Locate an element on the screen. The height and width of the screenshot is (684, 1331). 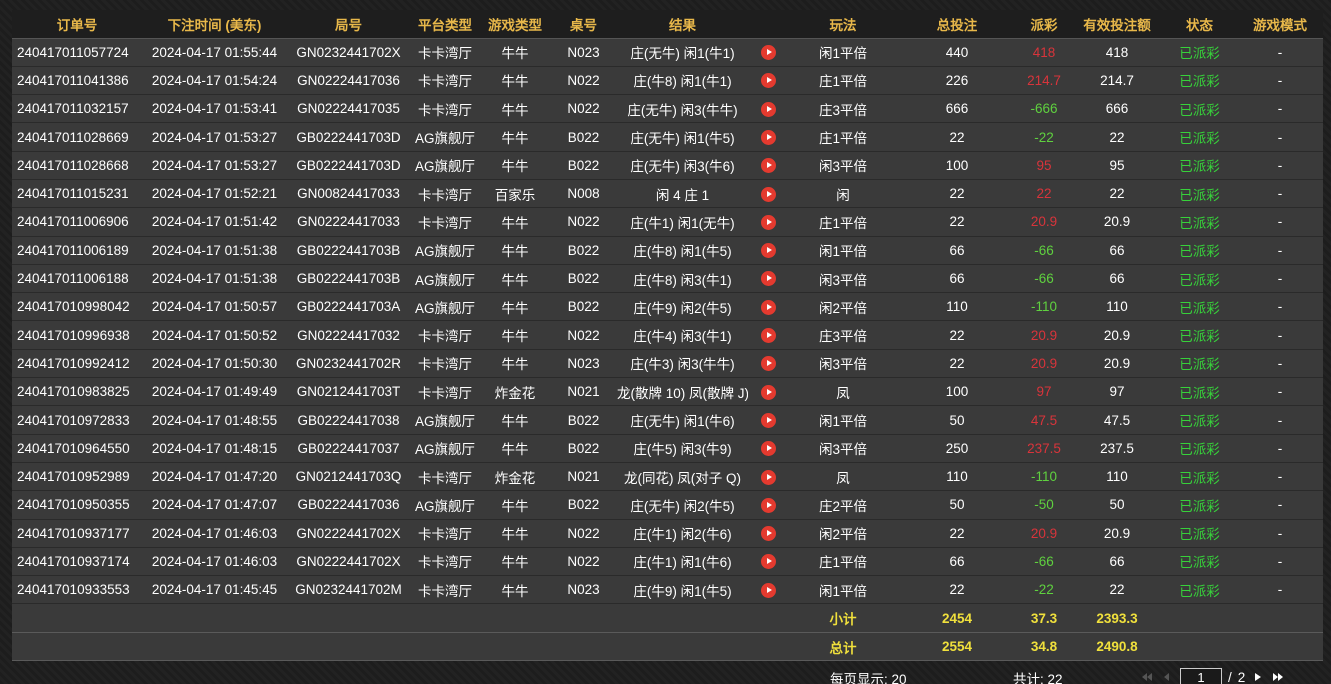
payout-cell: 20.9 is located at coordinates (1044, 222).